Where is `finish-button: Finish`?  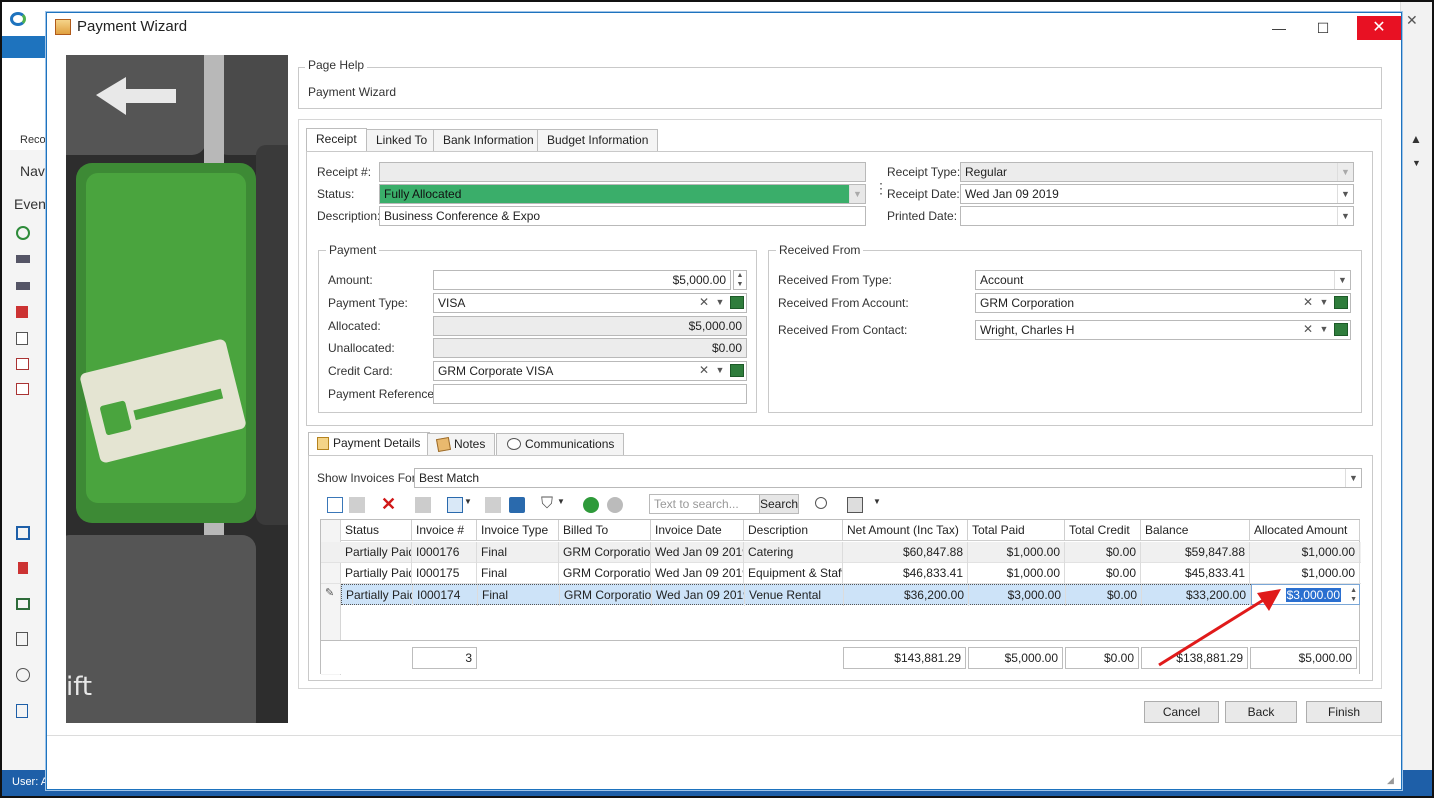
finish-button: Finish is located at coordinates (1344, 712).